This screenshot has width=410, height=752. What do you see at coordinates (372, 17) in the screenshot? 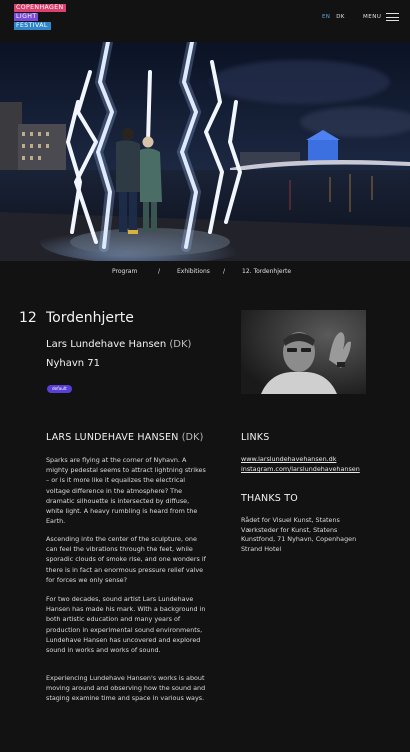
I see `menu-label: MENU` at bounding box center [372, 17].